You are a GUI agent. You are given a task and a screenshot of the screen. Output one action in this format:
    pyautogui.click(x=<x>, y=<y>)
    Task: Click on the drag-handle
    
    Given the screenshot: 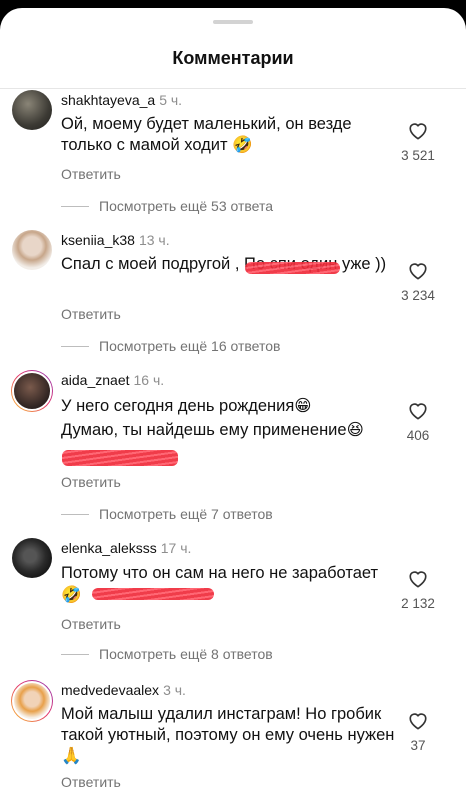 What is the action you would take?
    pyautogui.click(x=233, y=22)
    